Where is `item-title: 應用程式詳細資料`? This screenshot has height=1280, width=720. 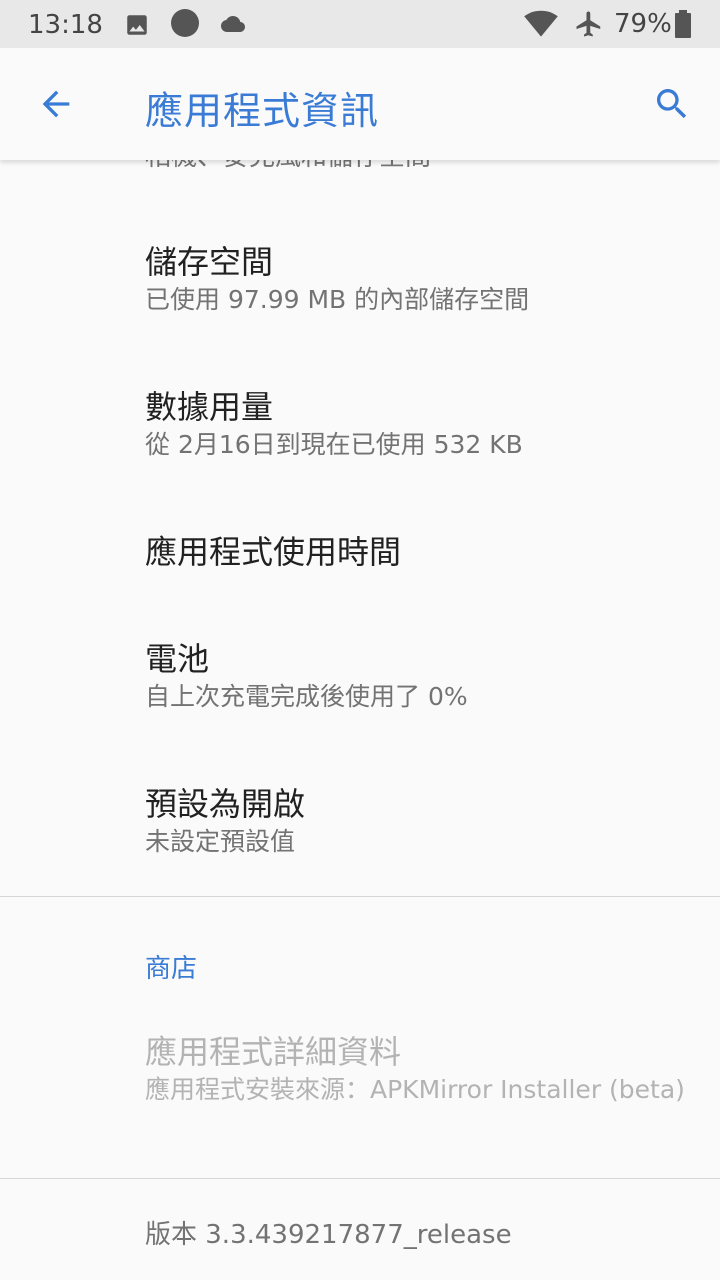 item-title: 應用程式詳細資料 is located at coordinates (273, 1052).